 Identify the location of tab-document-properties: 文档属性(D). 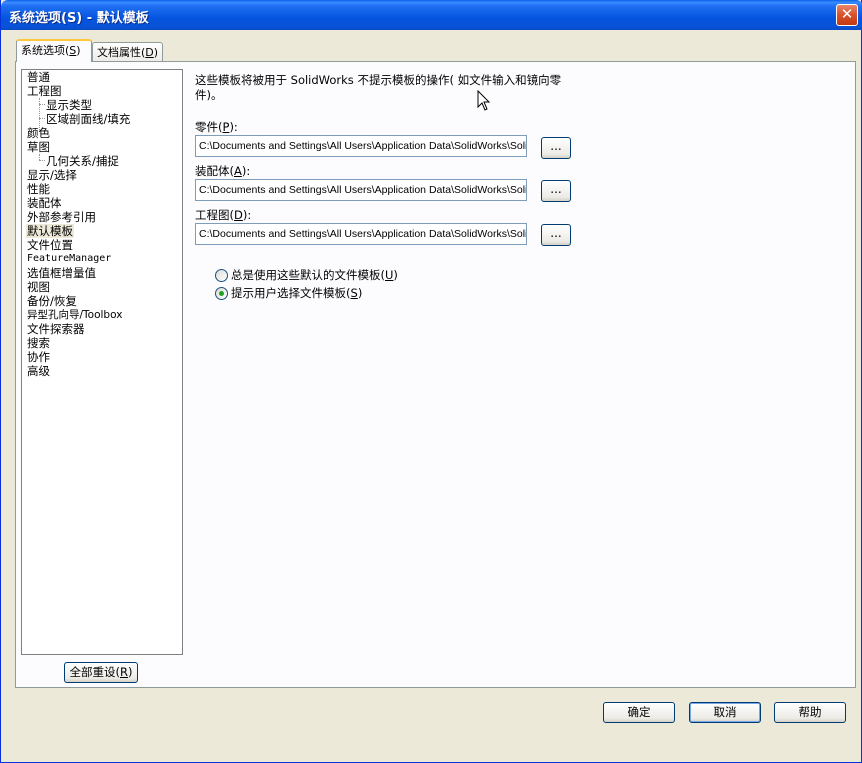
(127, 52).